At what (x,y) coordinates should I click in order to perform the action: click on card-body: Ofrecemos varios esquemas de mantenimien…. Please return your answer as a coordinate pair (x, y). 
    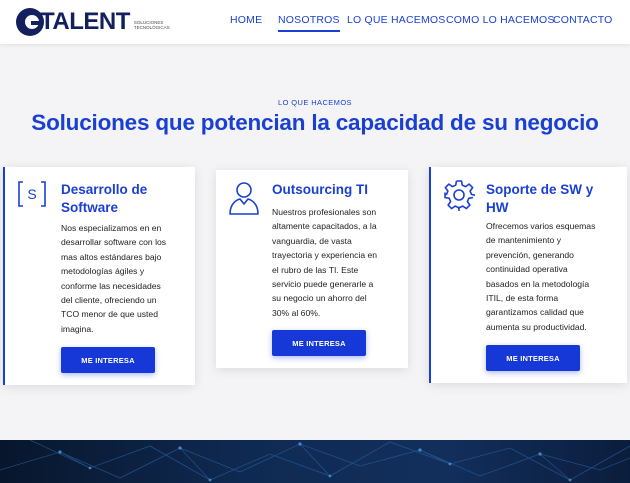
    Looking at the image, I should click on (541, 276).